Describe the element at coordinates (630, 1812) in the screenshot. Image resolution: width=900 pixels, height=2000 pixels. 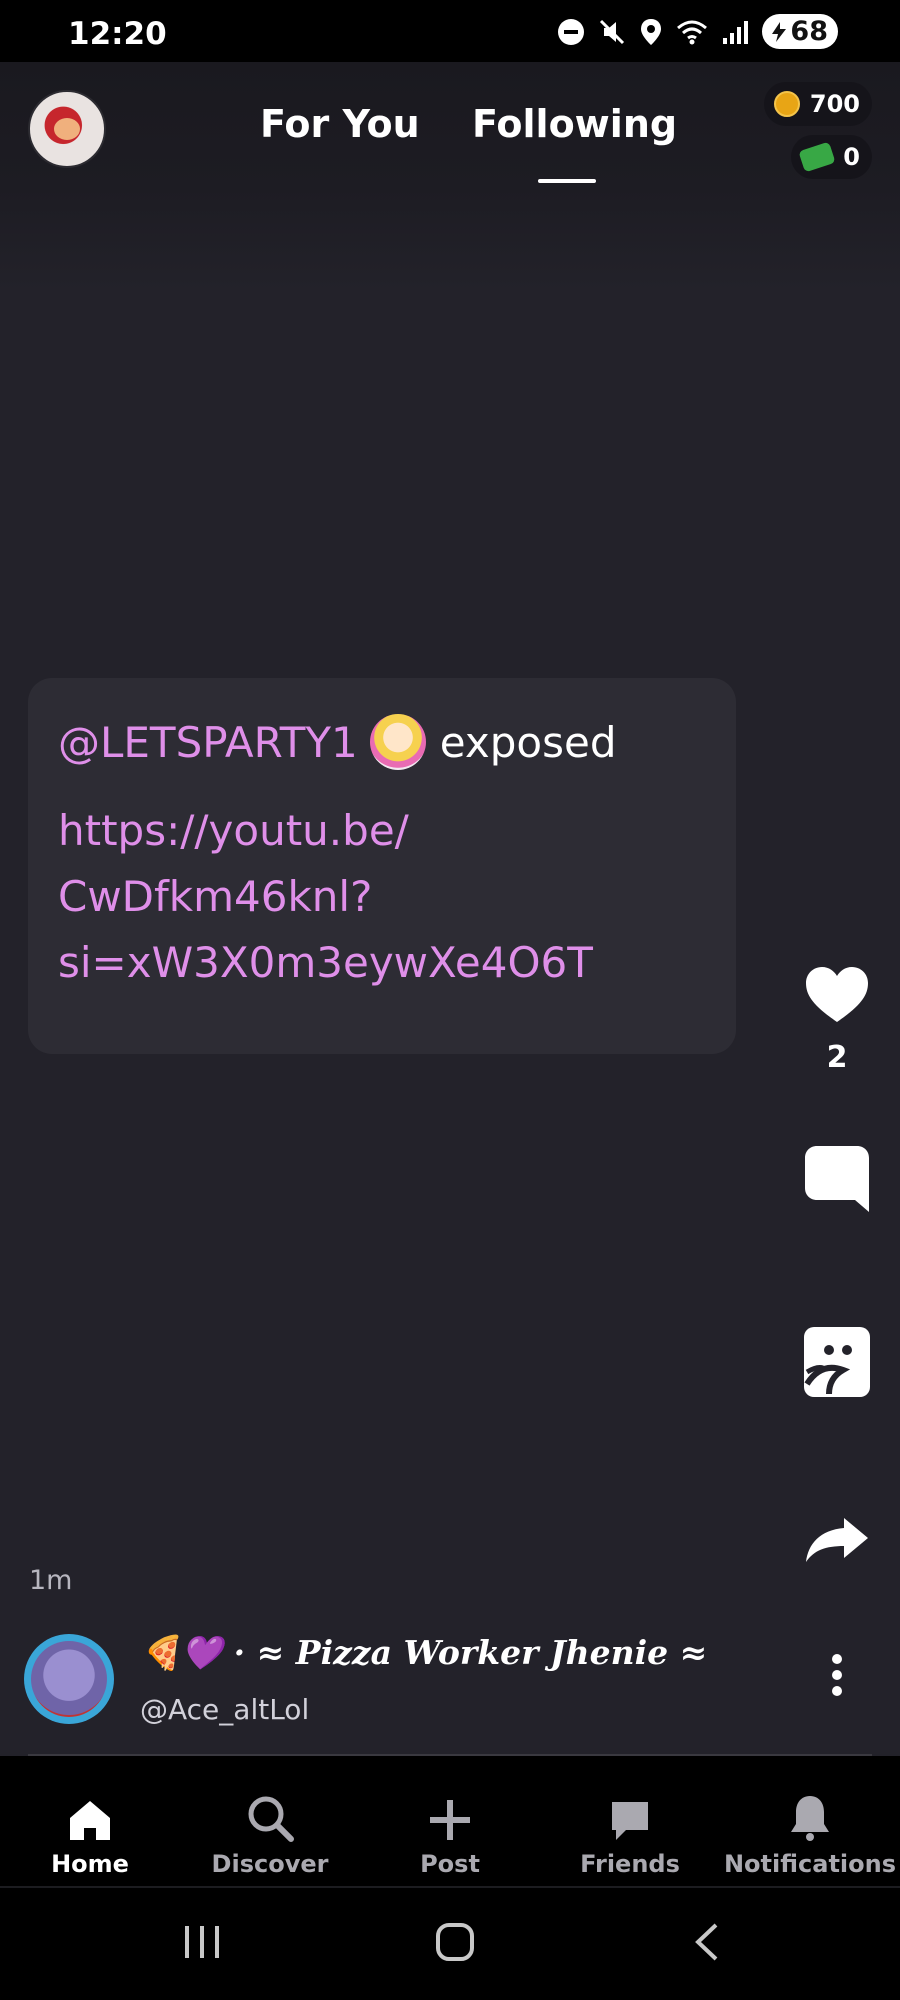
I see `chat-icon` at that location.